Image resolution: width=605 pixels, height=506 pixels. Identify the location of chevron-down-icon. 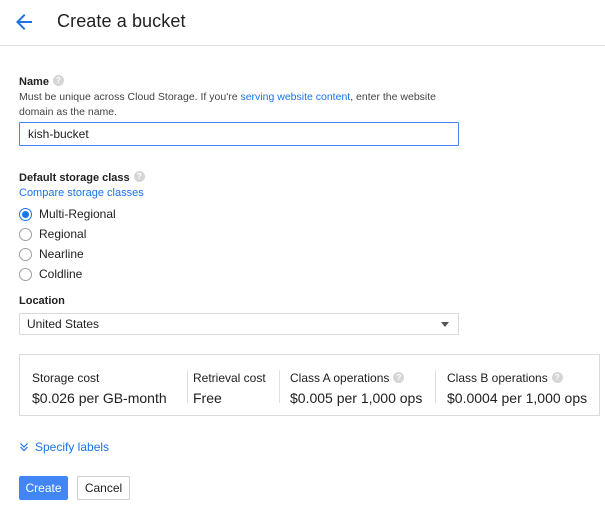
(24, 447).